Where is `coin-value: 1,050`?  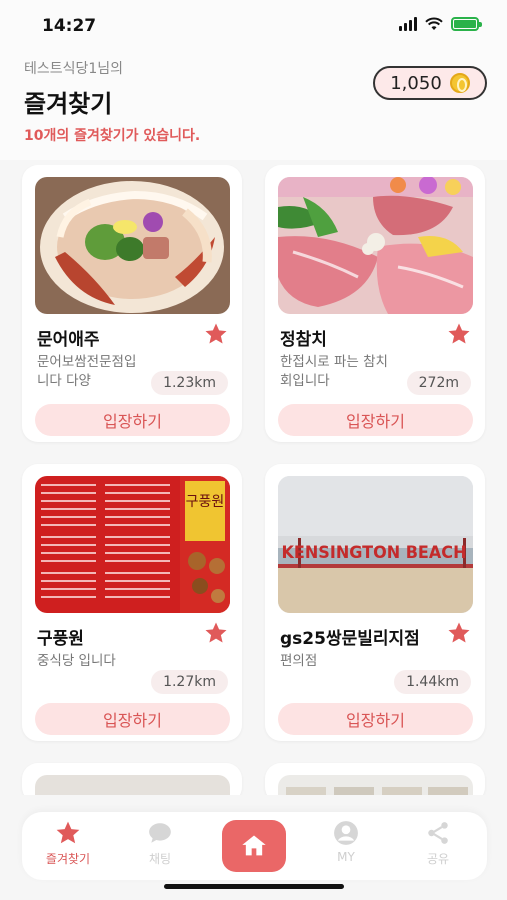 coin-value: 1,050 is located at coordinates (416, 83).